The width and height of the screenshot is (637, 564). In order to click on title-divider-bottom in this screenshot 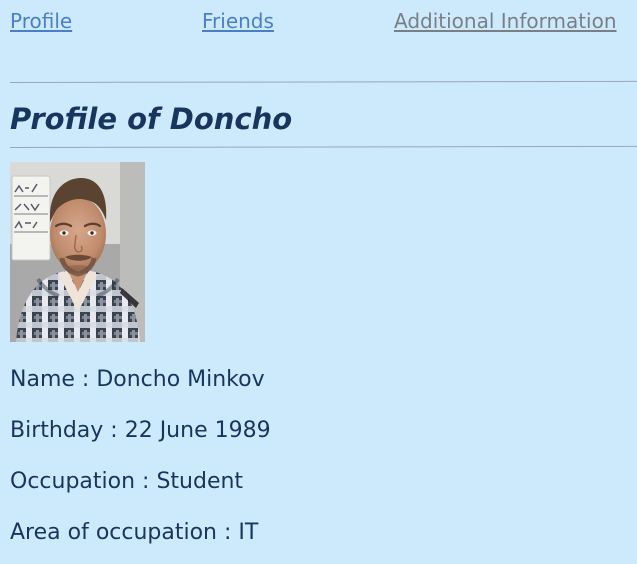, I will do `click(323, 146)`.